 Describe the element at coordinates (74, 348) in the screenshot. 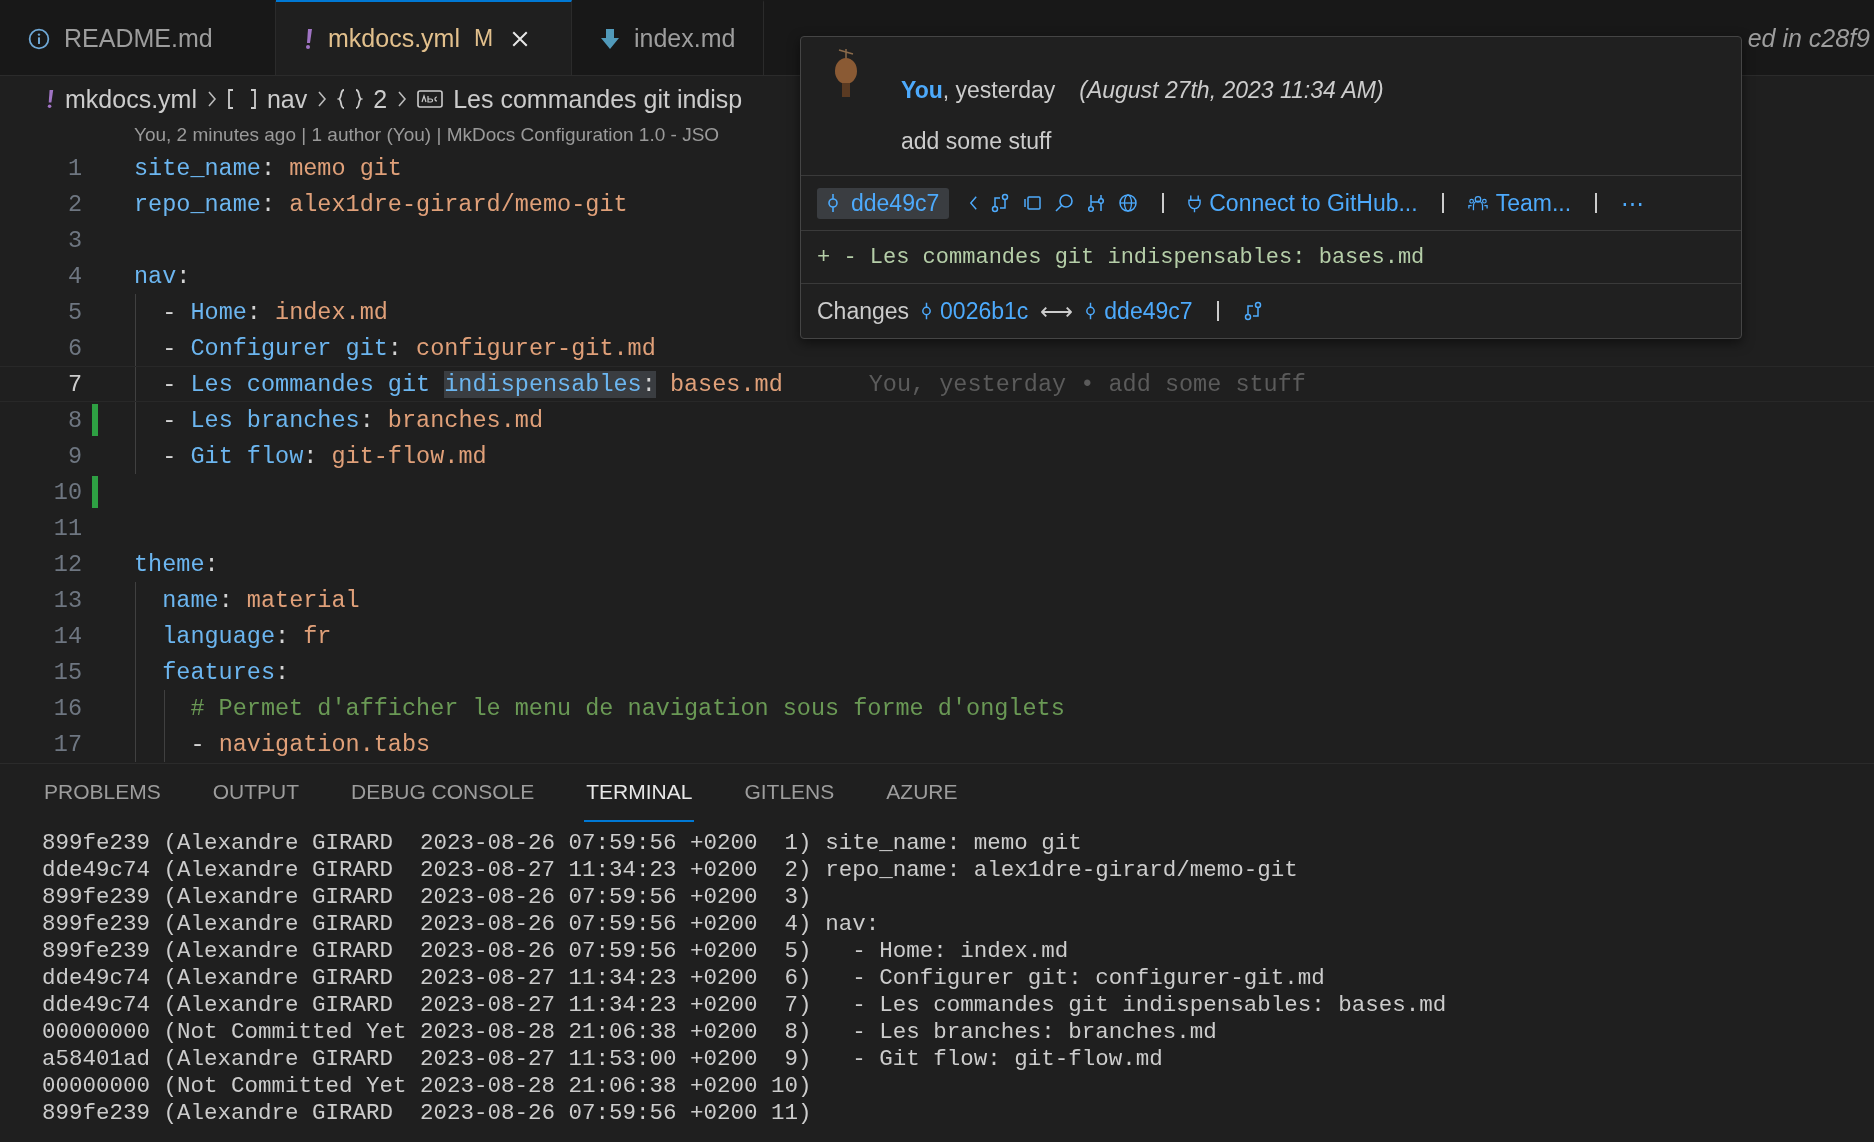

I see `line-number: 6` at that location.